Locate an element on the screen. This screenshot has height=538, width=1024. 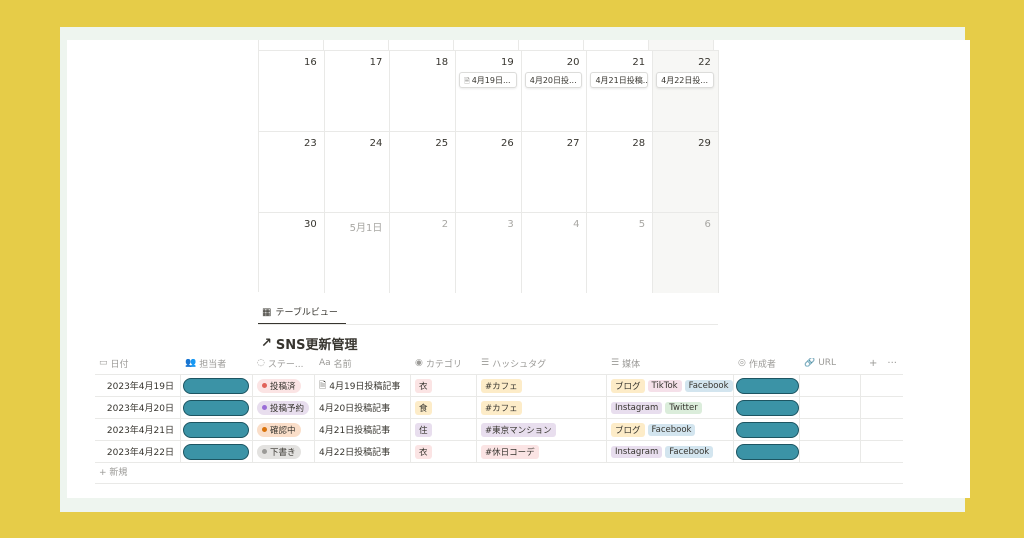
media-cell: ブログ Facebook is located at coordinates (670, 429).